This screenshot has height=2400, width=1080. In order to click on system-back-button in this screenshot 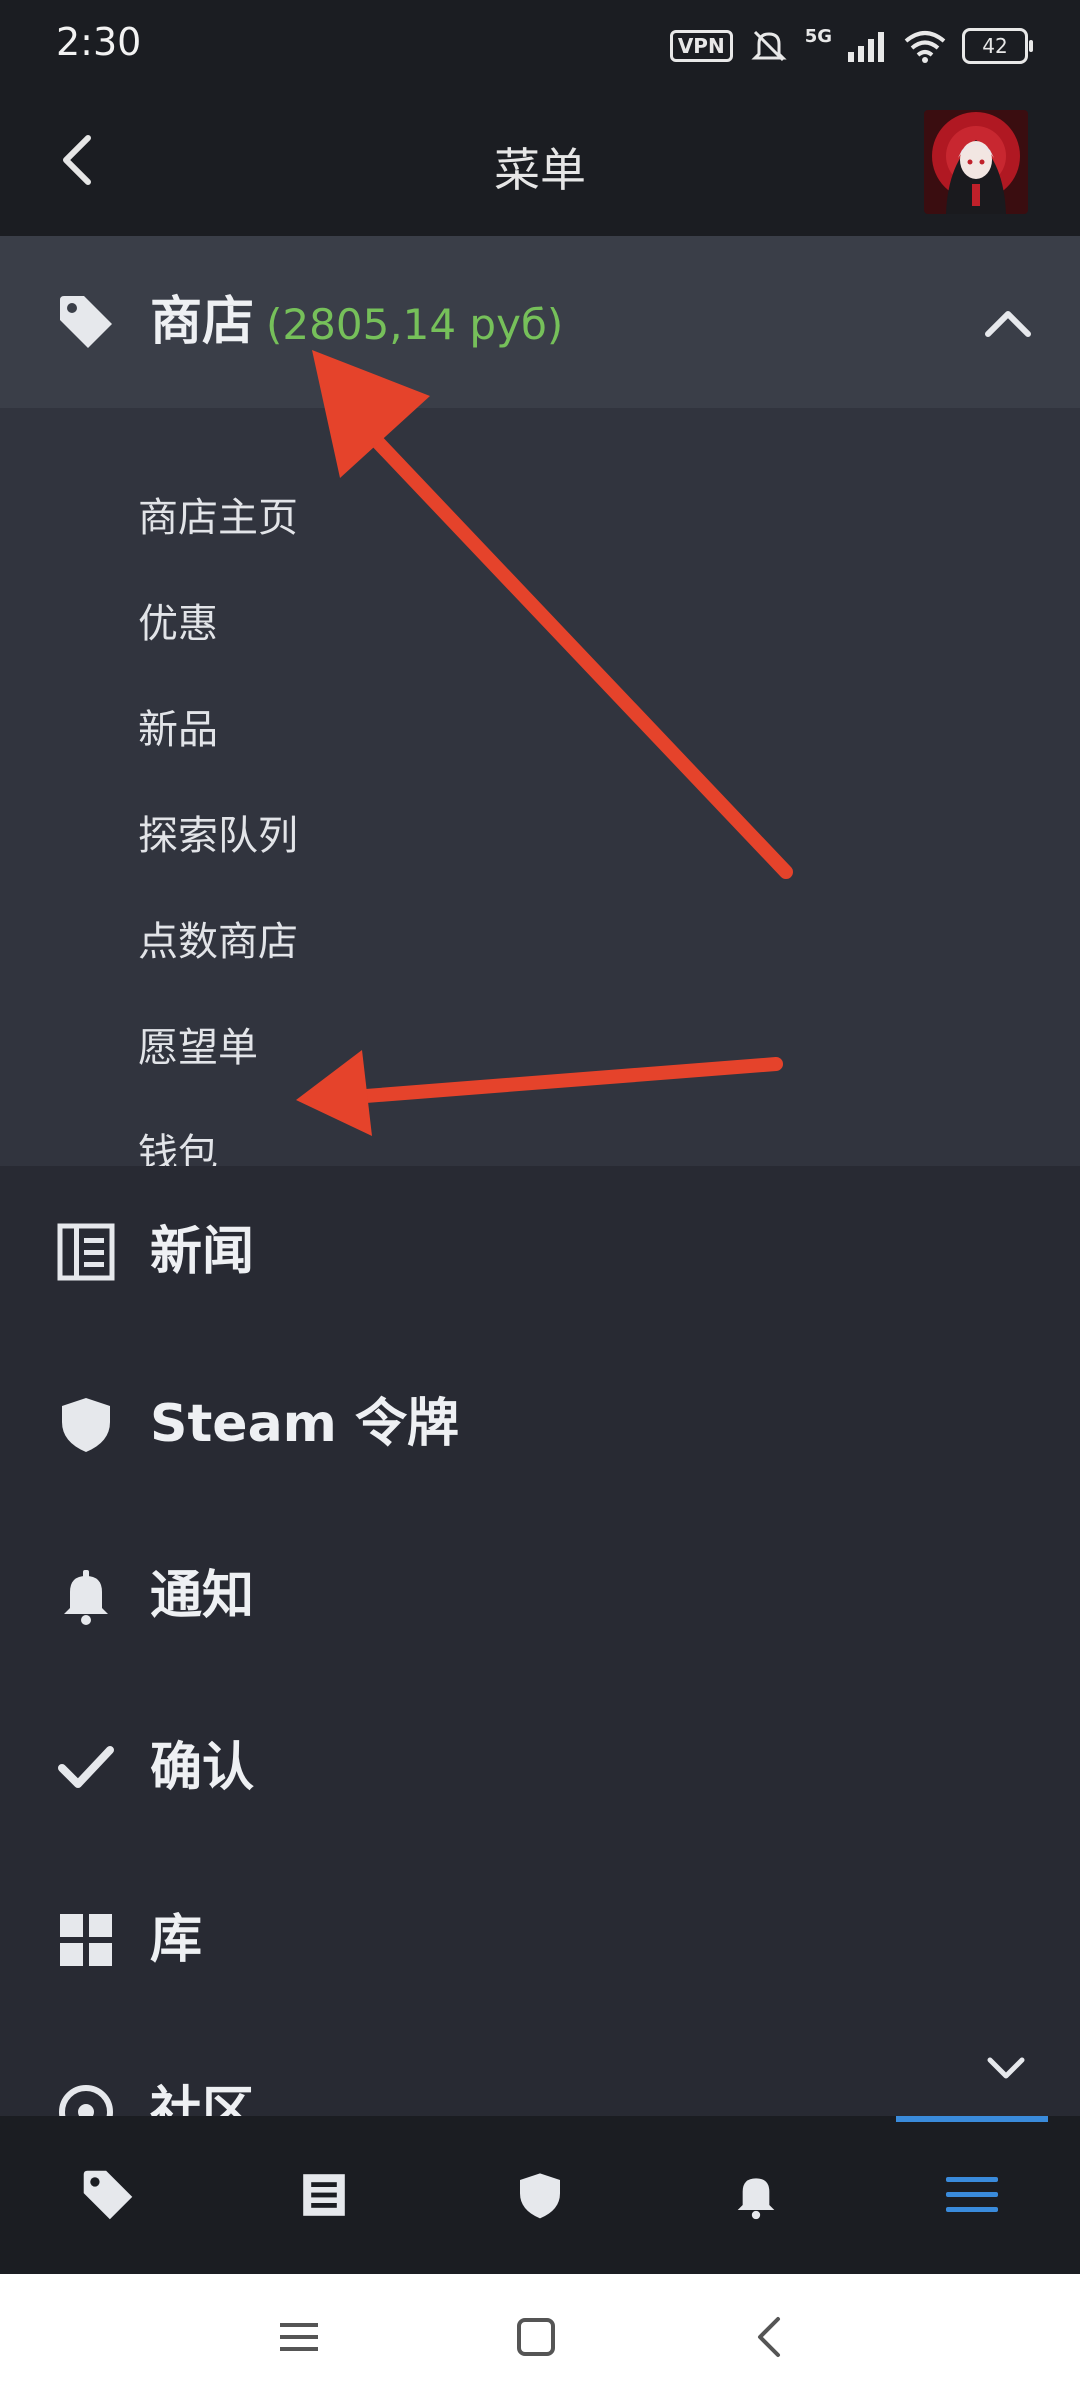, I will do `click(770, 2337)`.